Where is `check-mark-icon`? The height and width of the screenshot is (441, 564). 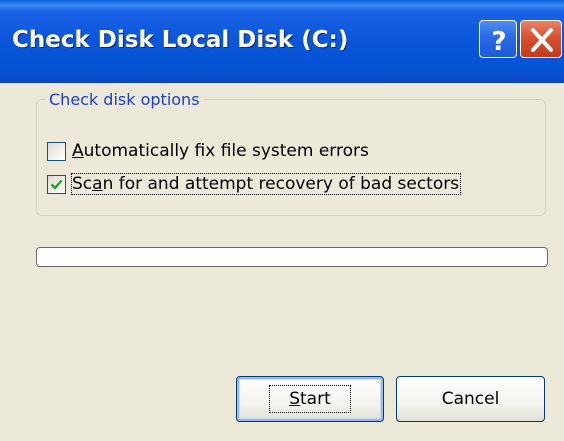 check-mark-icon is located at coordinates (56, 184).